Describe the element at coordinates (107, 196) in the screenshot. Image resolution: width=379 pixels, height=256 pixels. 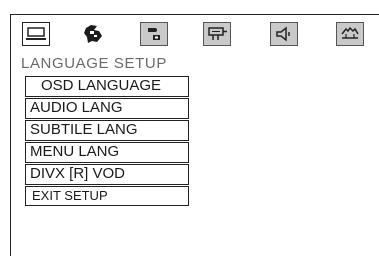
I see `menu-item-exit-setup: EXIT SETUP` at that location.